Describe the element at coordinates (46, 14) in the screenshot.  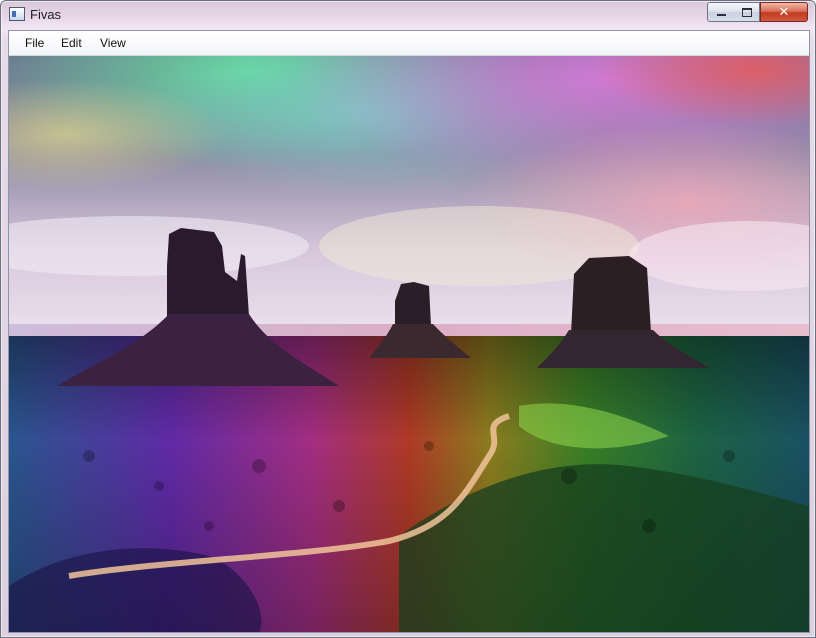
I see `window-title: Fivas` at that location.